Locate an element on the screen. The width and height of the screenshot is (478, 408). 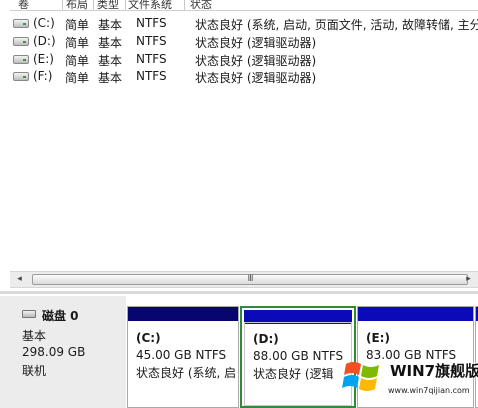
partition-status: 状态良好 (逻辑 is located at coordinates (293, 374).